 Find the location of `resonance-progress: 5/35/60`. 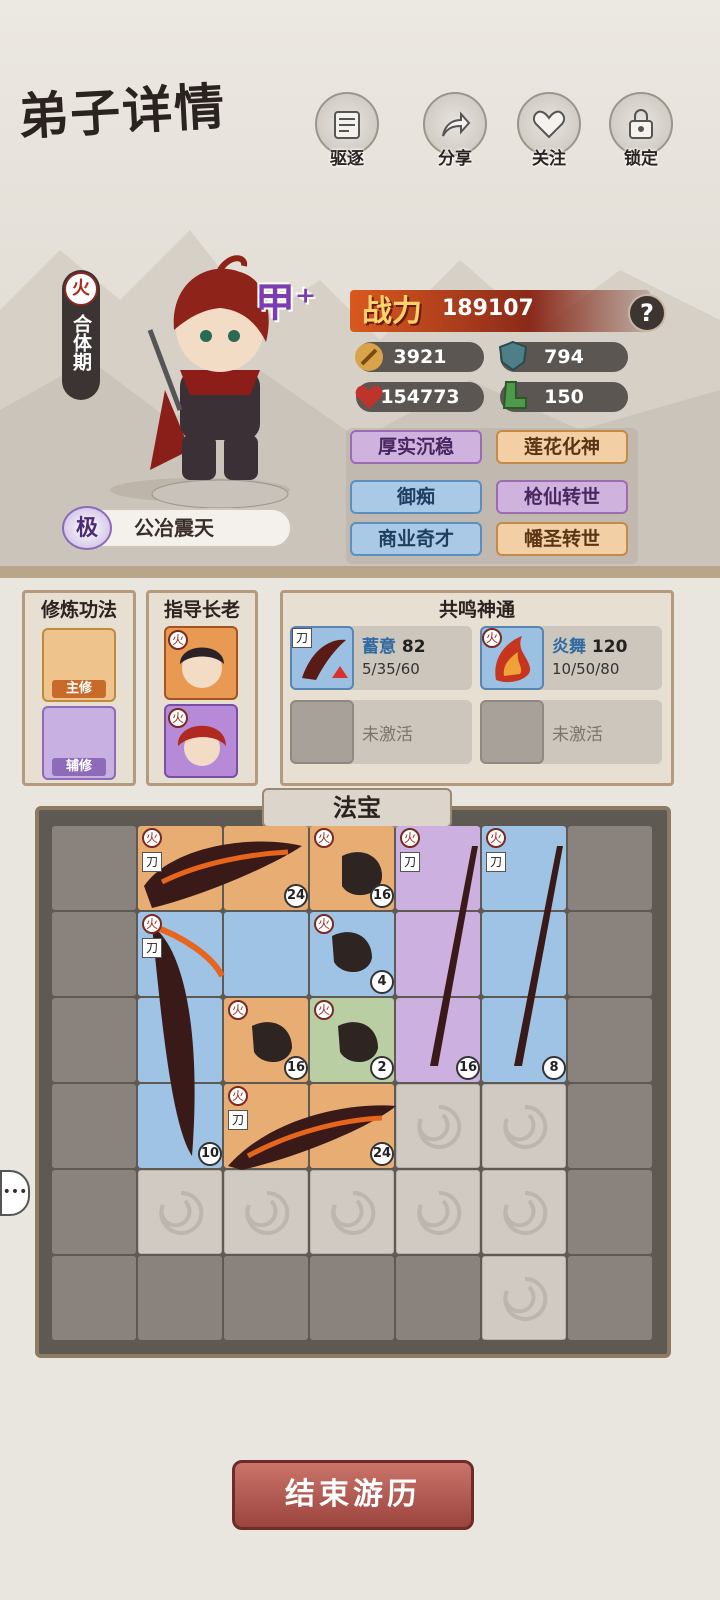

resonance-progress: 5/35/60 is located at coordinates (391, 669).